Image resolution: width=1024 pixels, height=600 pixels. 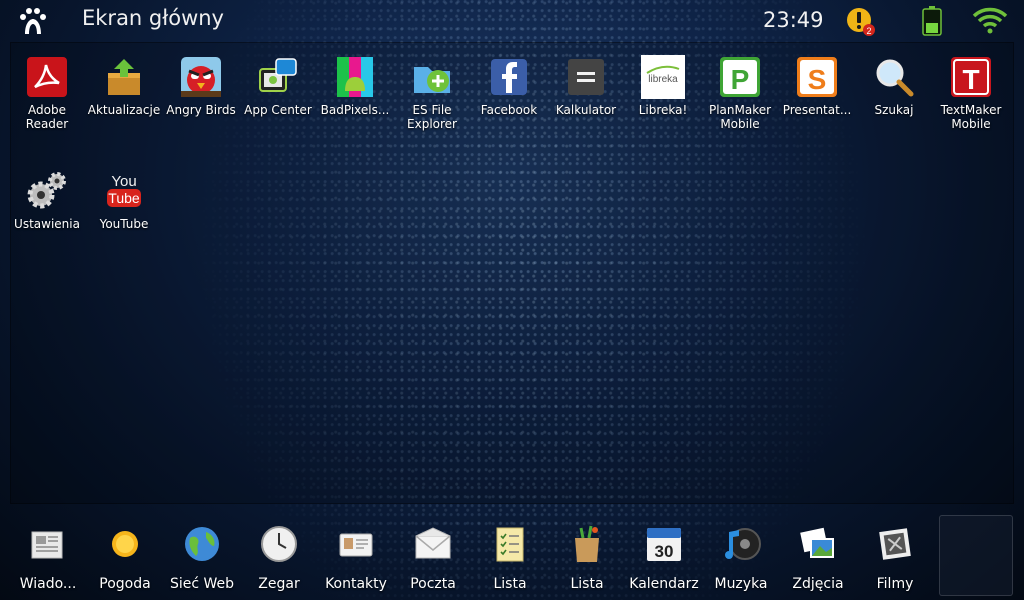 I want to click on dock-item-mail: Poczta, so click(x=433, y=550).